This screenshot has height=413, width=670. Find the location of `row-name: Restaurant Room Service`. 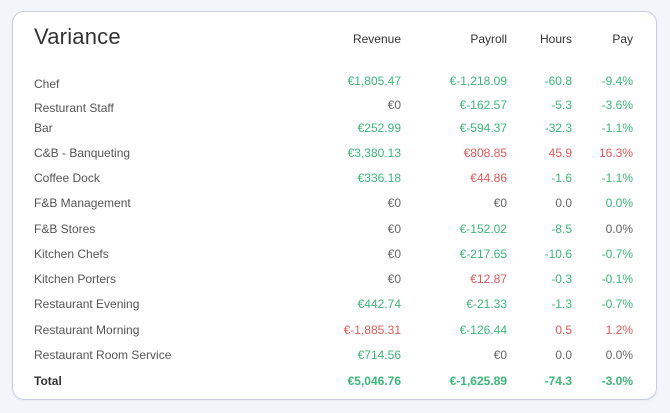

row-name: Restaurant Room Service is located at coordinates (103, 355).